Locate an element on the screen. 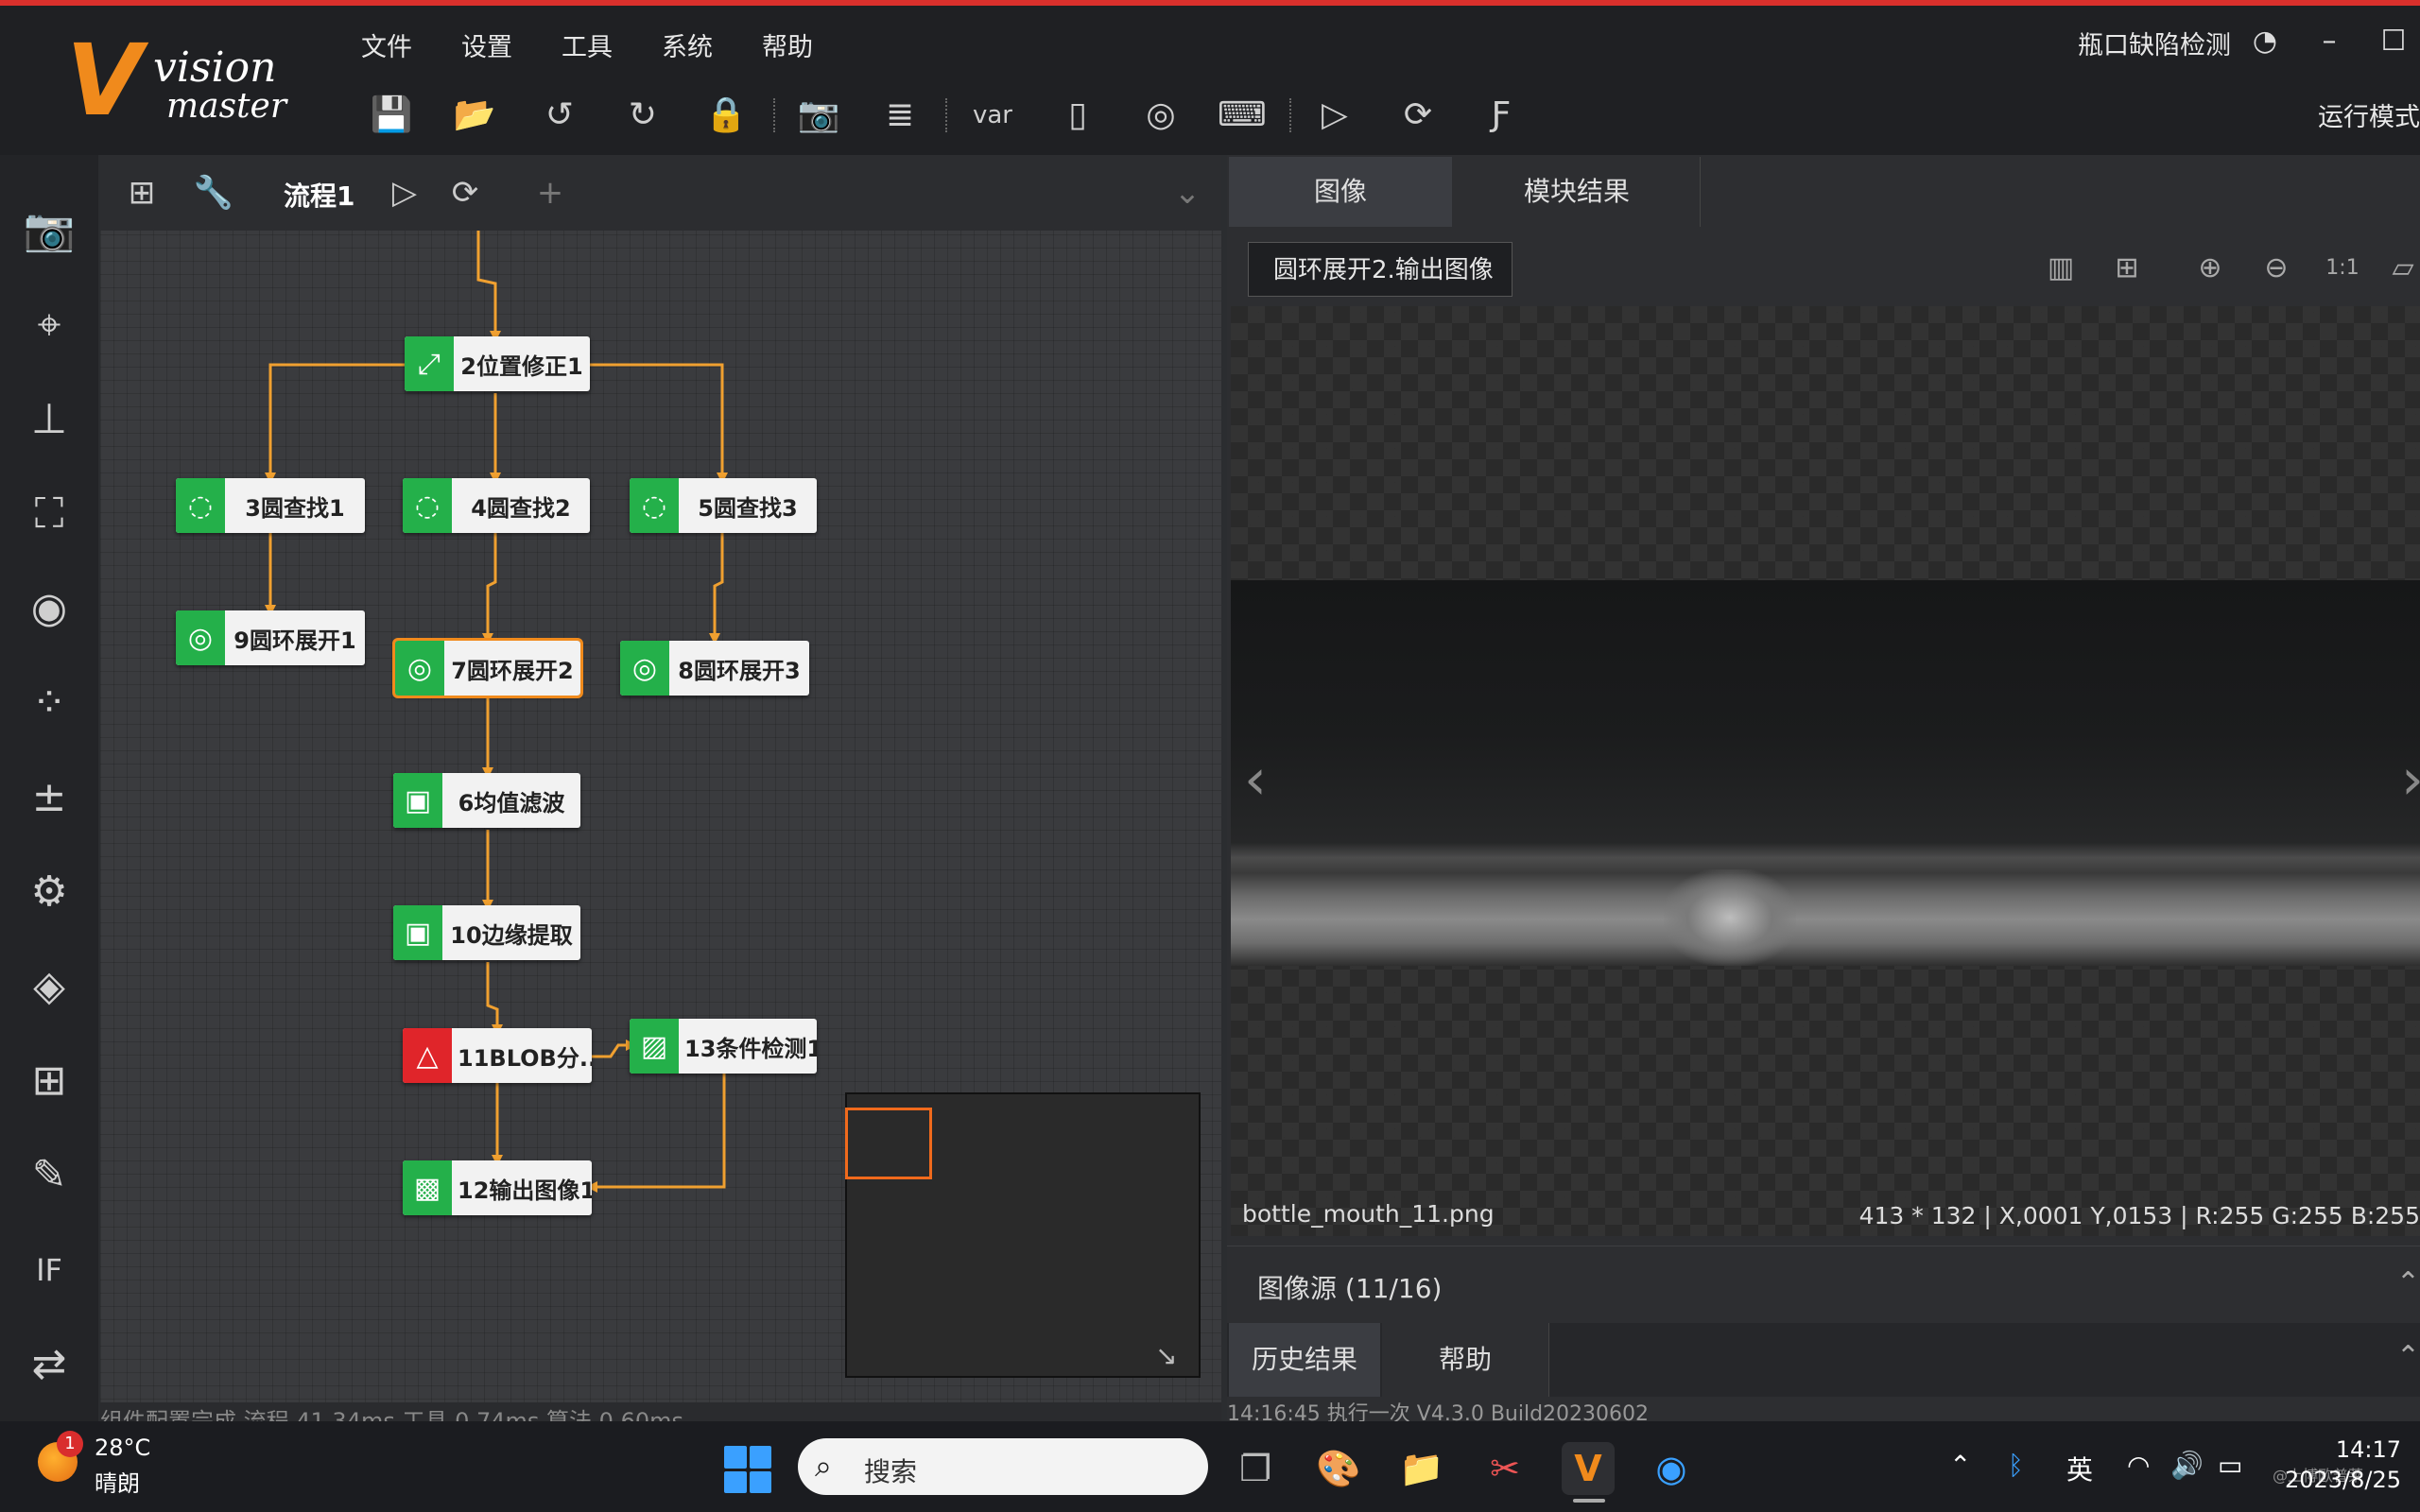 This screenshot has height=1512, width=2420. file-explorer-icon: 📁 is located at coordinates (1421, 1468).